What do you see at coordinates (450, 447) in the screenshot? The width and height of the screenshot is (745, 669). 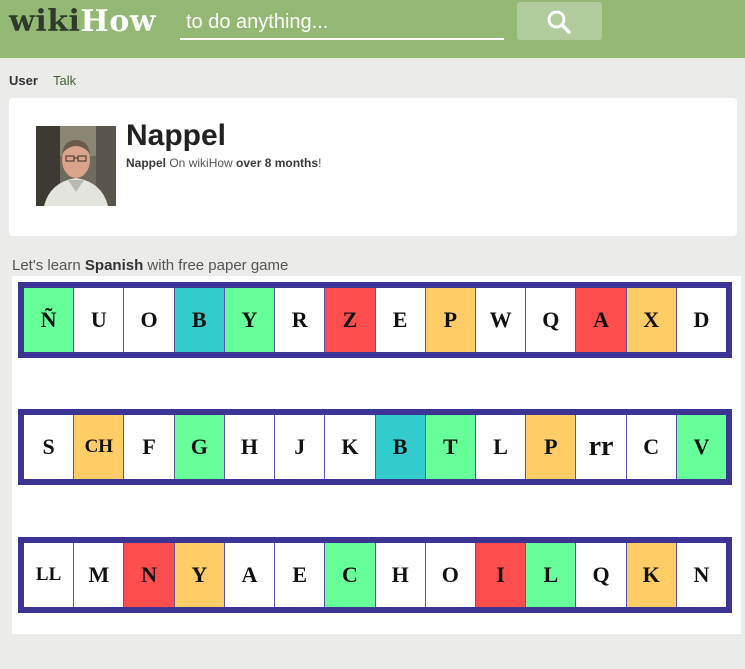 I see `letter-cell: T` at bounding box center [450, 447].